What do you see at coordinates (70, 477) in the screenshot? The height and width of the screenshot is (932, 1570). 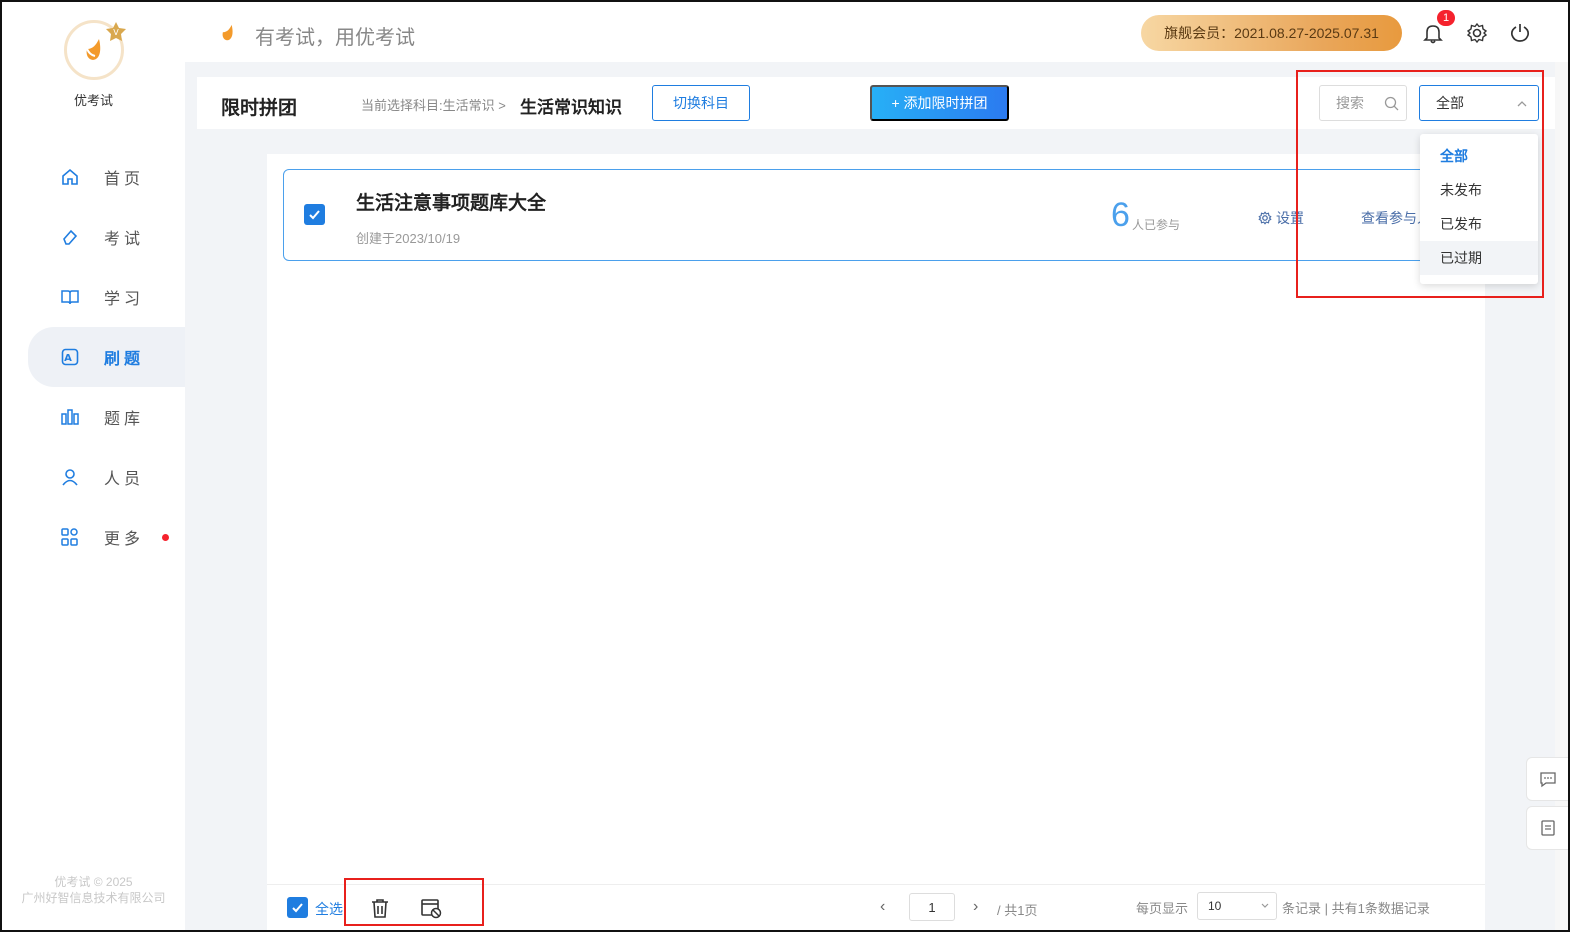 I see `user-icon` at bounding box center [70, 477].